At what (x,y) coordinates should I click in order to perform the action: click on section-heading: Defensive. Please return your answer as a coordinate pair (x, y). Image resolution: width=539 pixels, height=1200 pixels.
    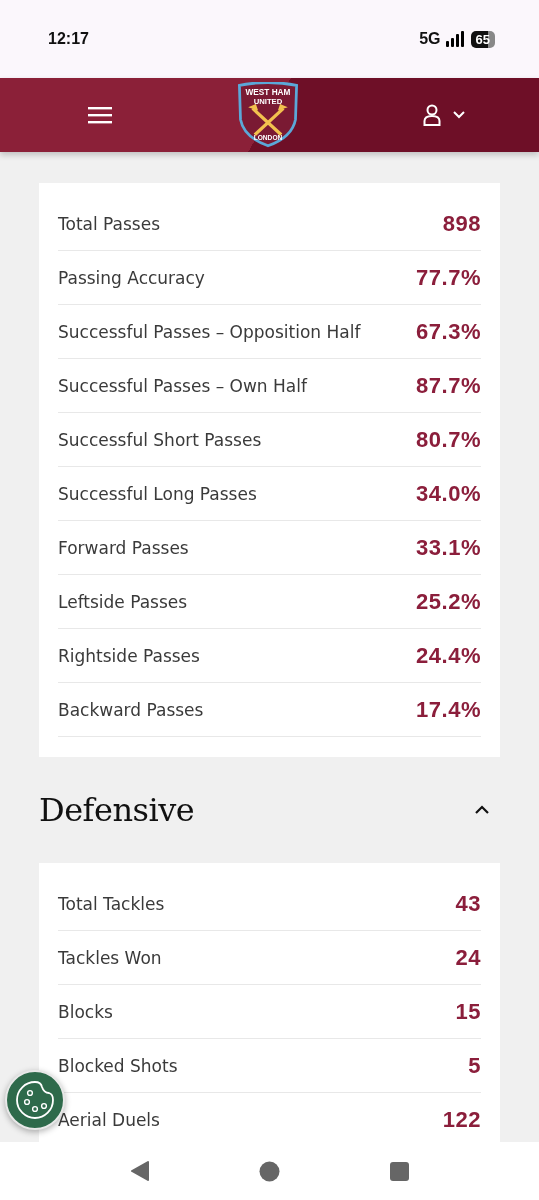
    Looking at the image, I should click on (117, 810).